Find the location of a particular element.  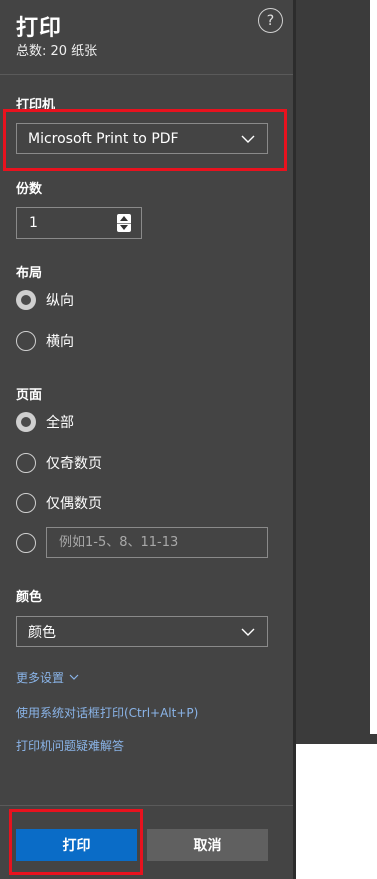

layout-label: 布局 is located at coordinates (29, 273).